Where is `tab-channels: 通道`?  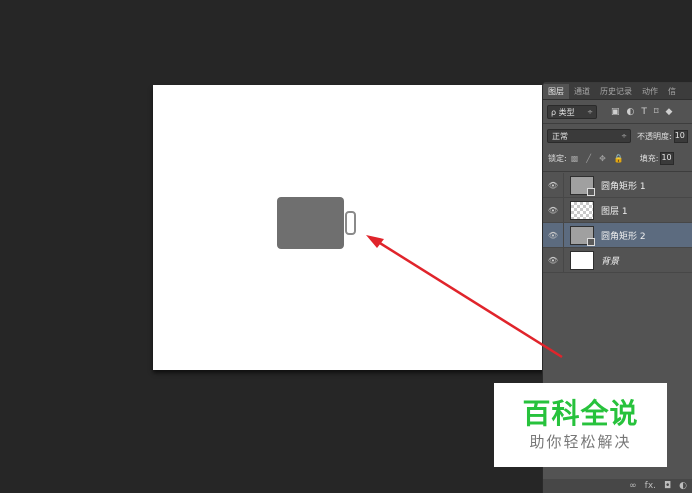
tab-channels: 通道 is located at coordinates (582, 91).